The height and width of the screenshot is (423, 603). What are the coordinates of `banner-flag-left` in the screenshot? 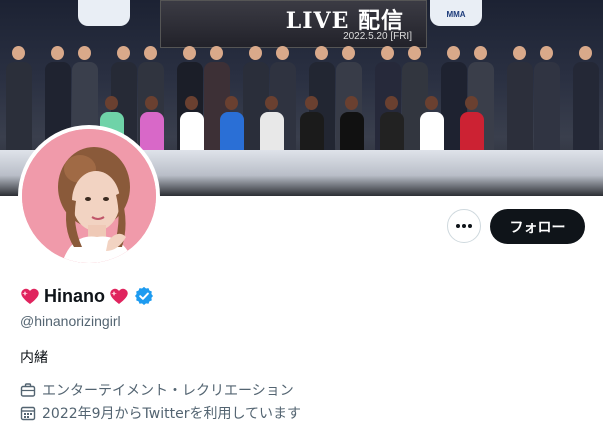 It's located at (104, 13).